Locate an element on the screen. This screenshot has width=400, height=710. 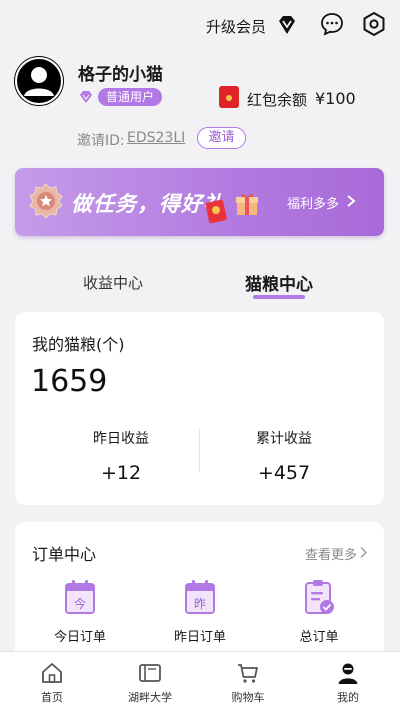
stat-yesterday-label: 昨日收益 is located at coordinates (121, 439).